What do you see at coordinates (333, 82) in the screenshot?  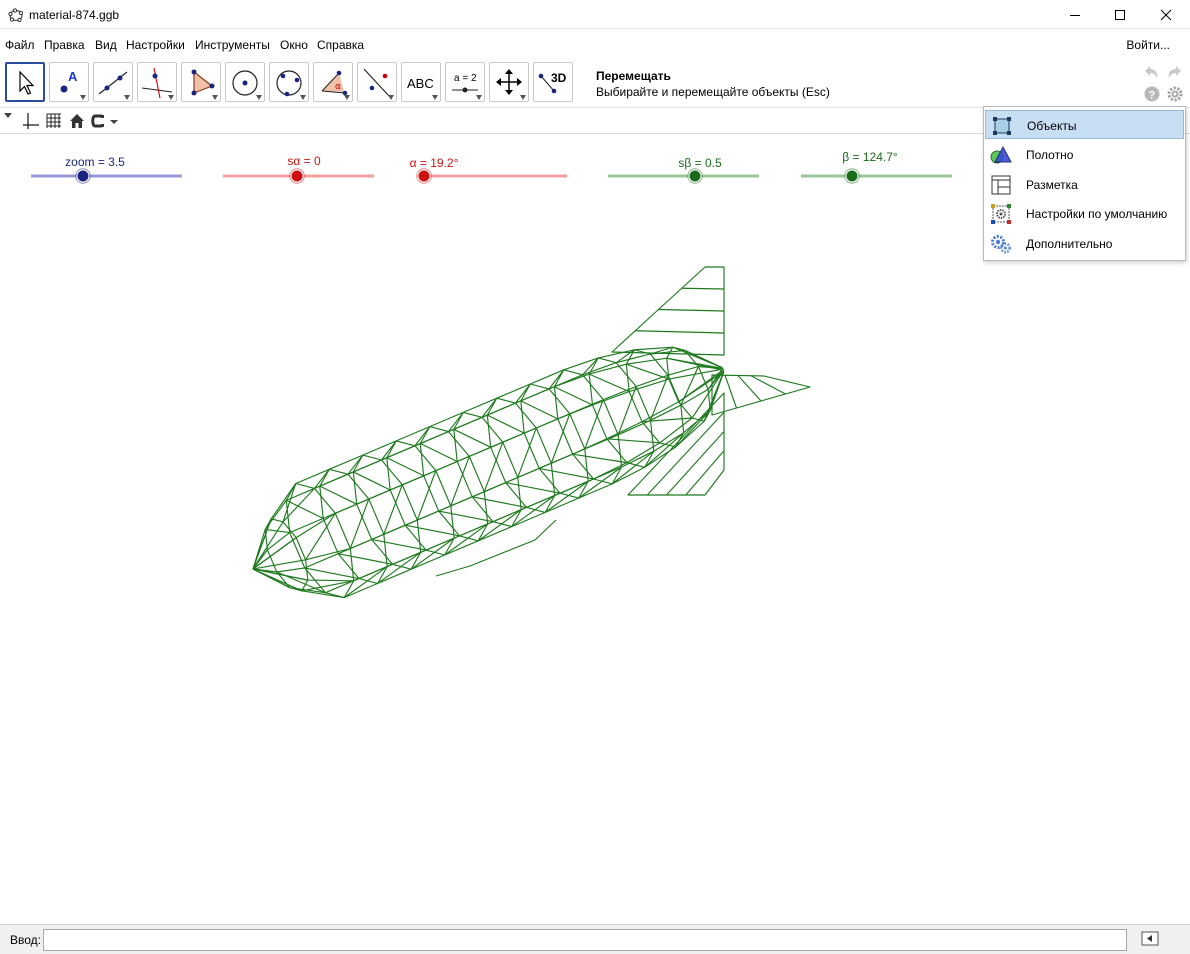 I see `angle-tool: α` at bounding box center [333, 82].